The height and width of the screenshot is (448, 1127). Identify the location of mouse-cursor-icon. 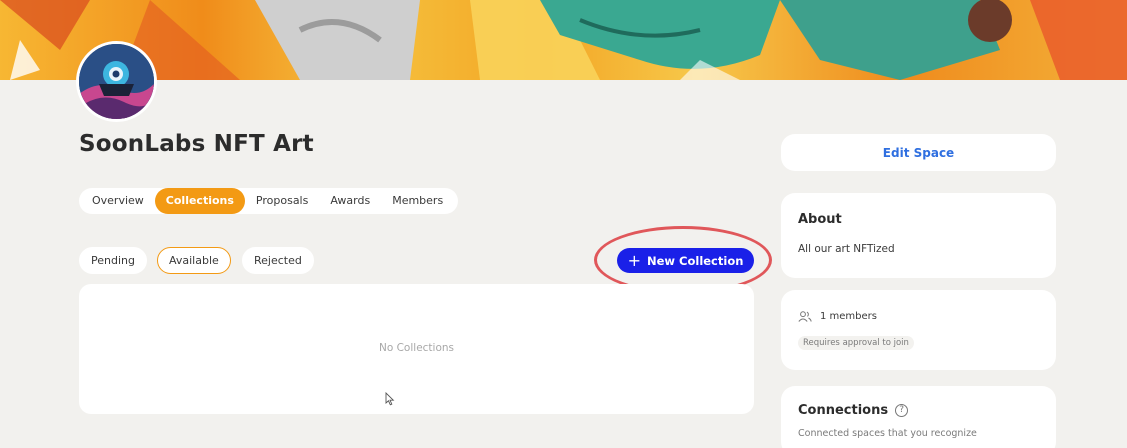
(390, 399).